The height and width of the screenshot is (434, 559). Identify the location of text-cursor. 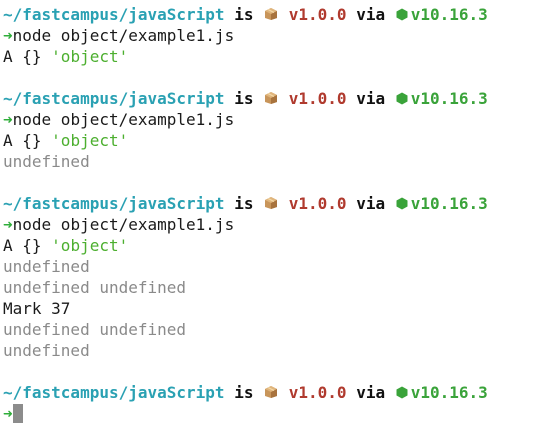
(17, 413).